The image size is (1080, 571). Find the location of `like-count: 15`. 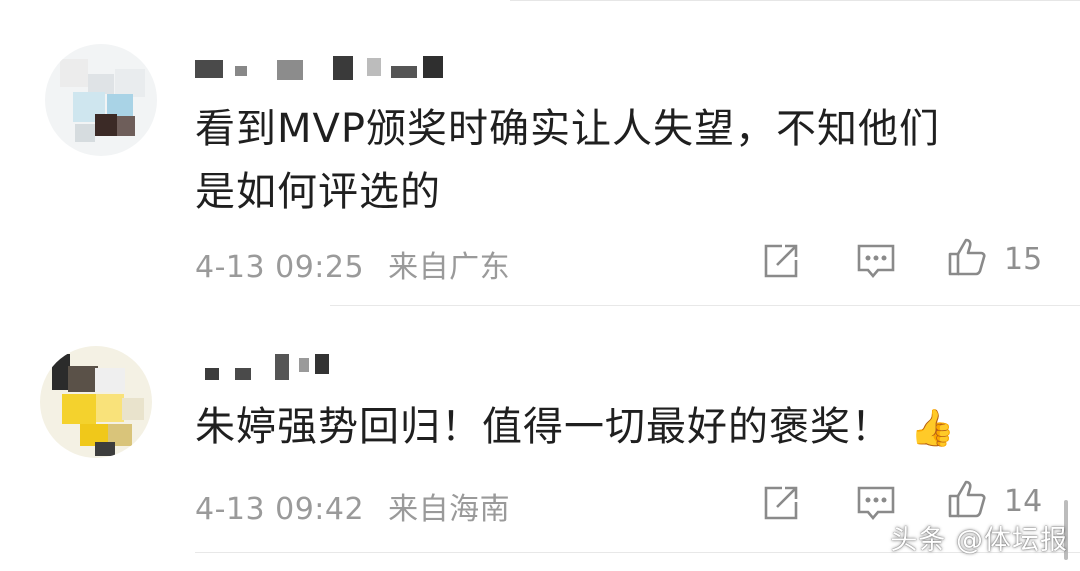

like-count: 15 is located at coordinates (1023, 259).